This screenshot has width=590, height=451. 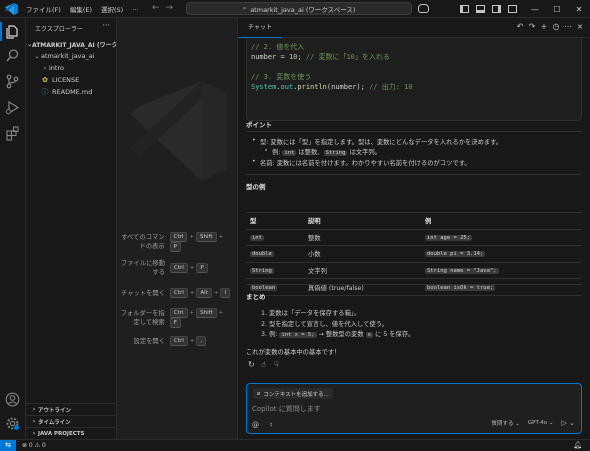 I want to click on code-field: out, so click(x=287, y=87).